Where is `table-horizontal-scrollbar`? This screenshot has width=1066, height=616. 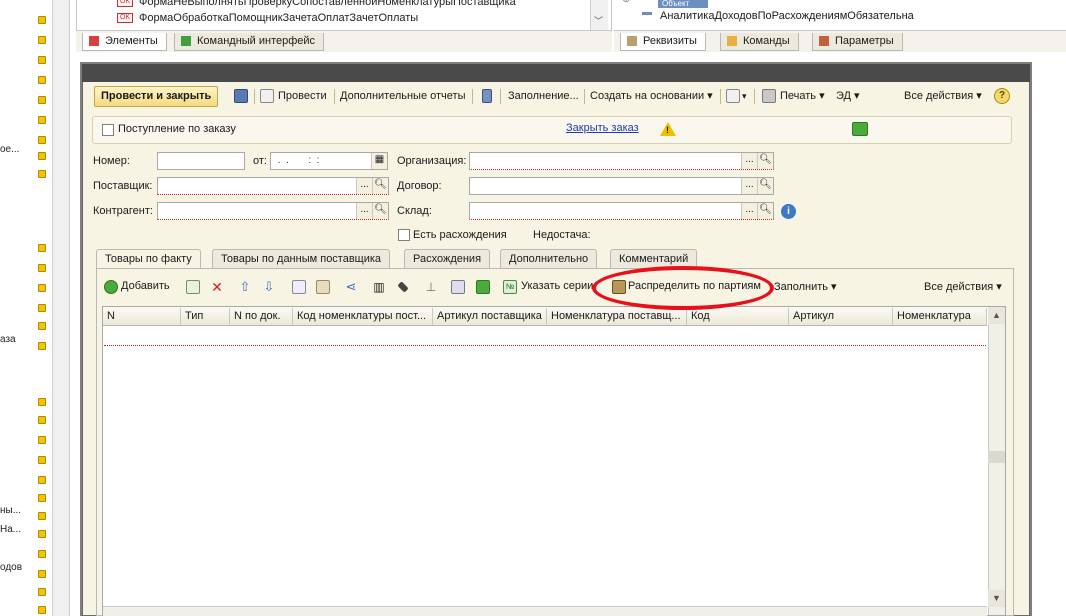
table-horizontal-scrollbar is located at coordinates (545, 611).